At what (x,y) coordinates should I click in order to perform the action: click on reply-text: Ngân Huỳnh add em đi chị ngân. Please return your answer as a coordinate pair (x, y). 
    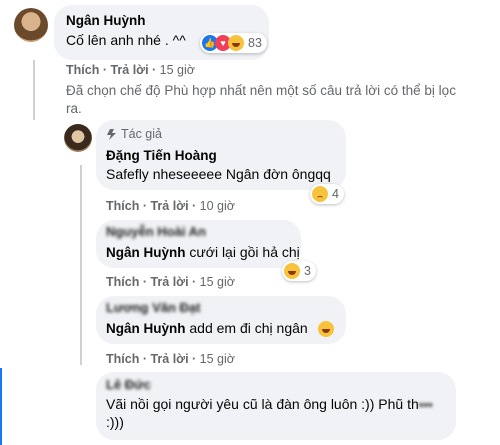
    Looking at the image, I should click on (207, 328).